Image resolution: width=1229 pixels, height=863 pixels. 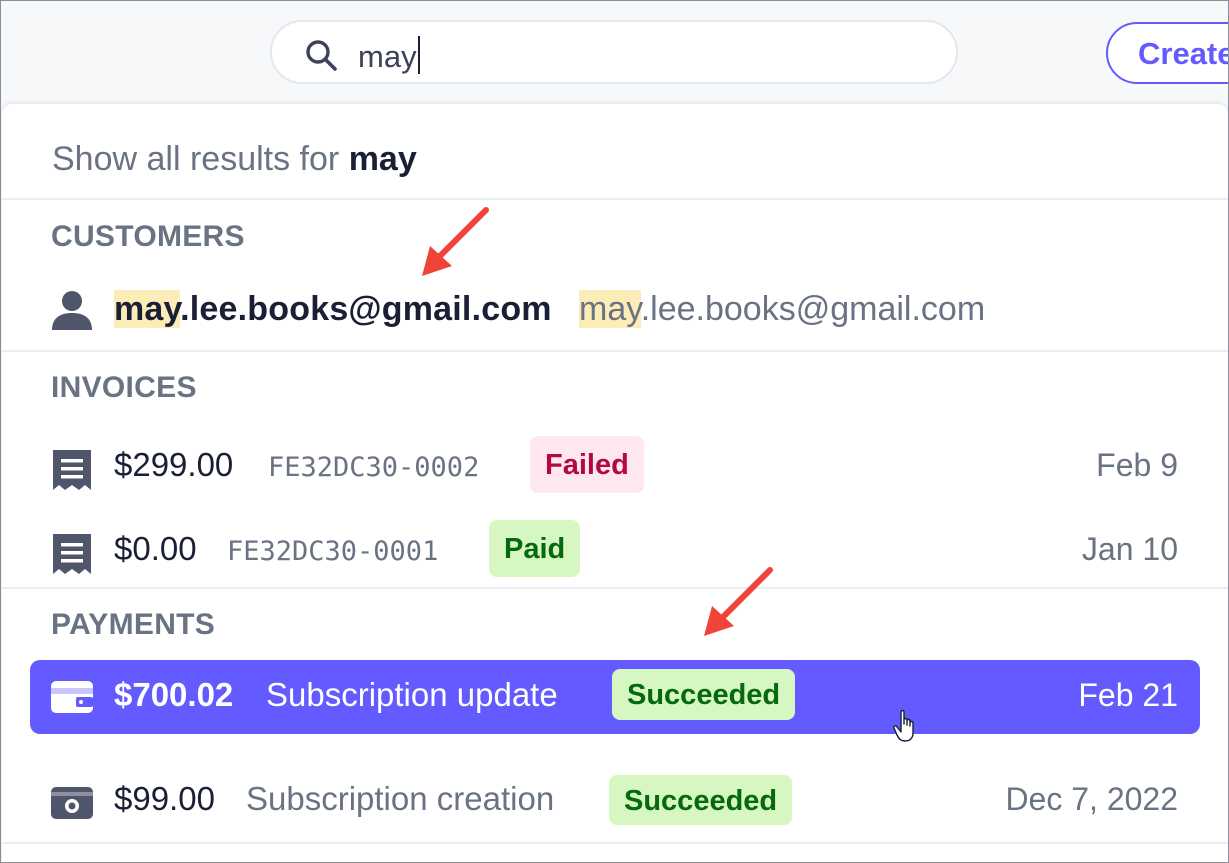 I want to click on payment-description: Subscription update, so click(x=412, y=694).